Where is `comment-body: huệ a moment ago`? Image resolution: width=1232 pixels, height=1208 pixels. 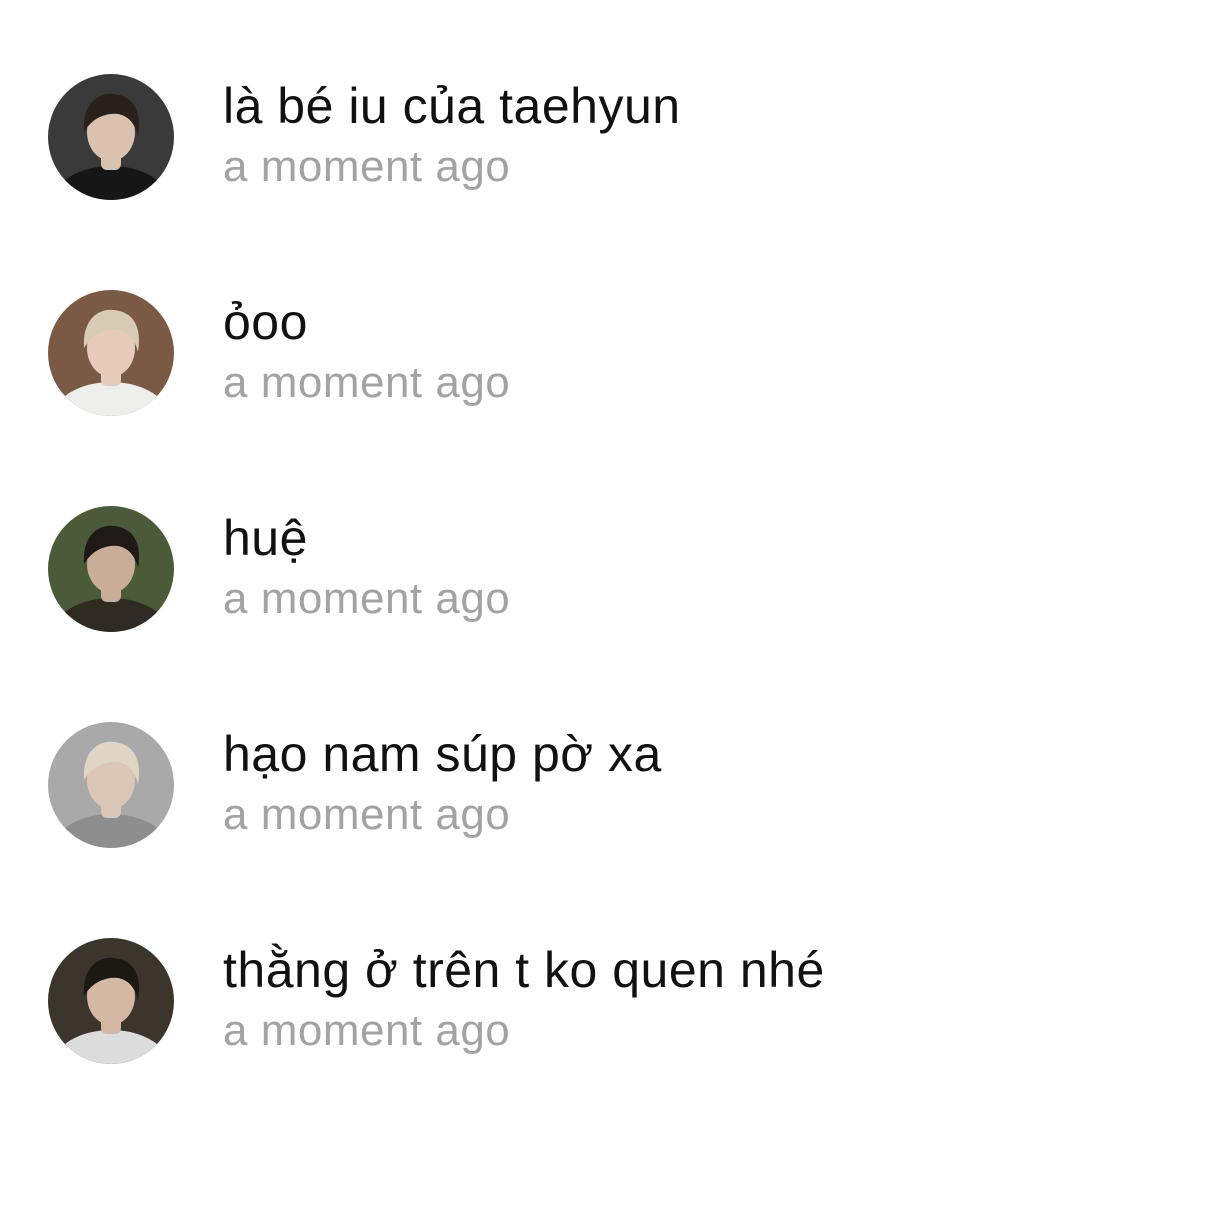
comment-body: huệ a moment ago is located at coordinates (366, 567).